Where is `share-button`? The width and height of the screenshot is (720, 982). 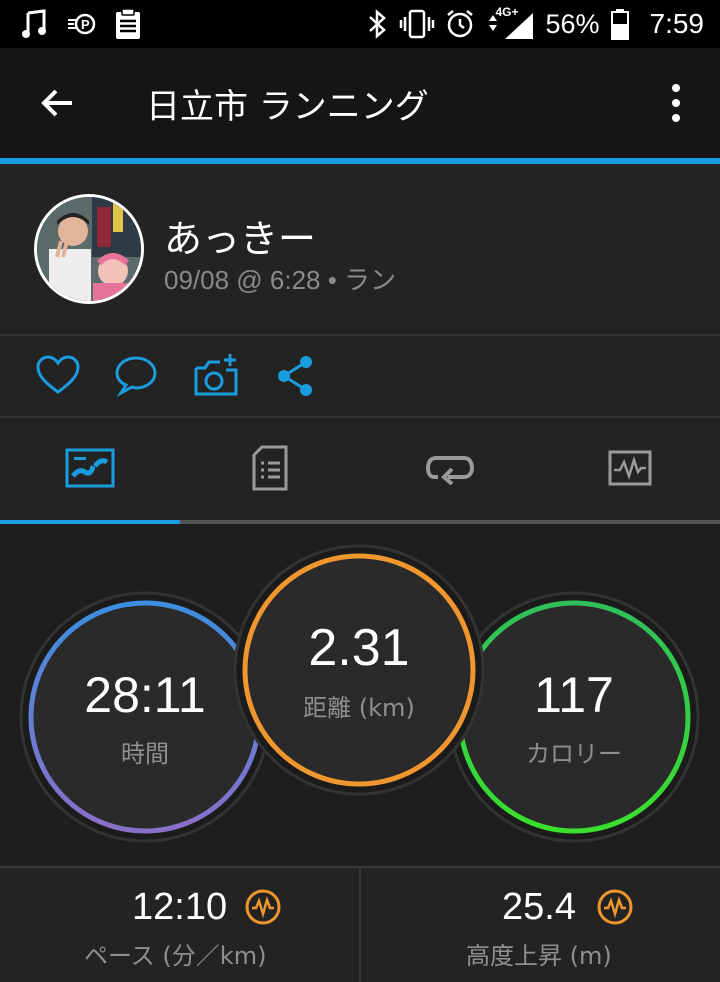 share-button is located at coordinates (296, 376).